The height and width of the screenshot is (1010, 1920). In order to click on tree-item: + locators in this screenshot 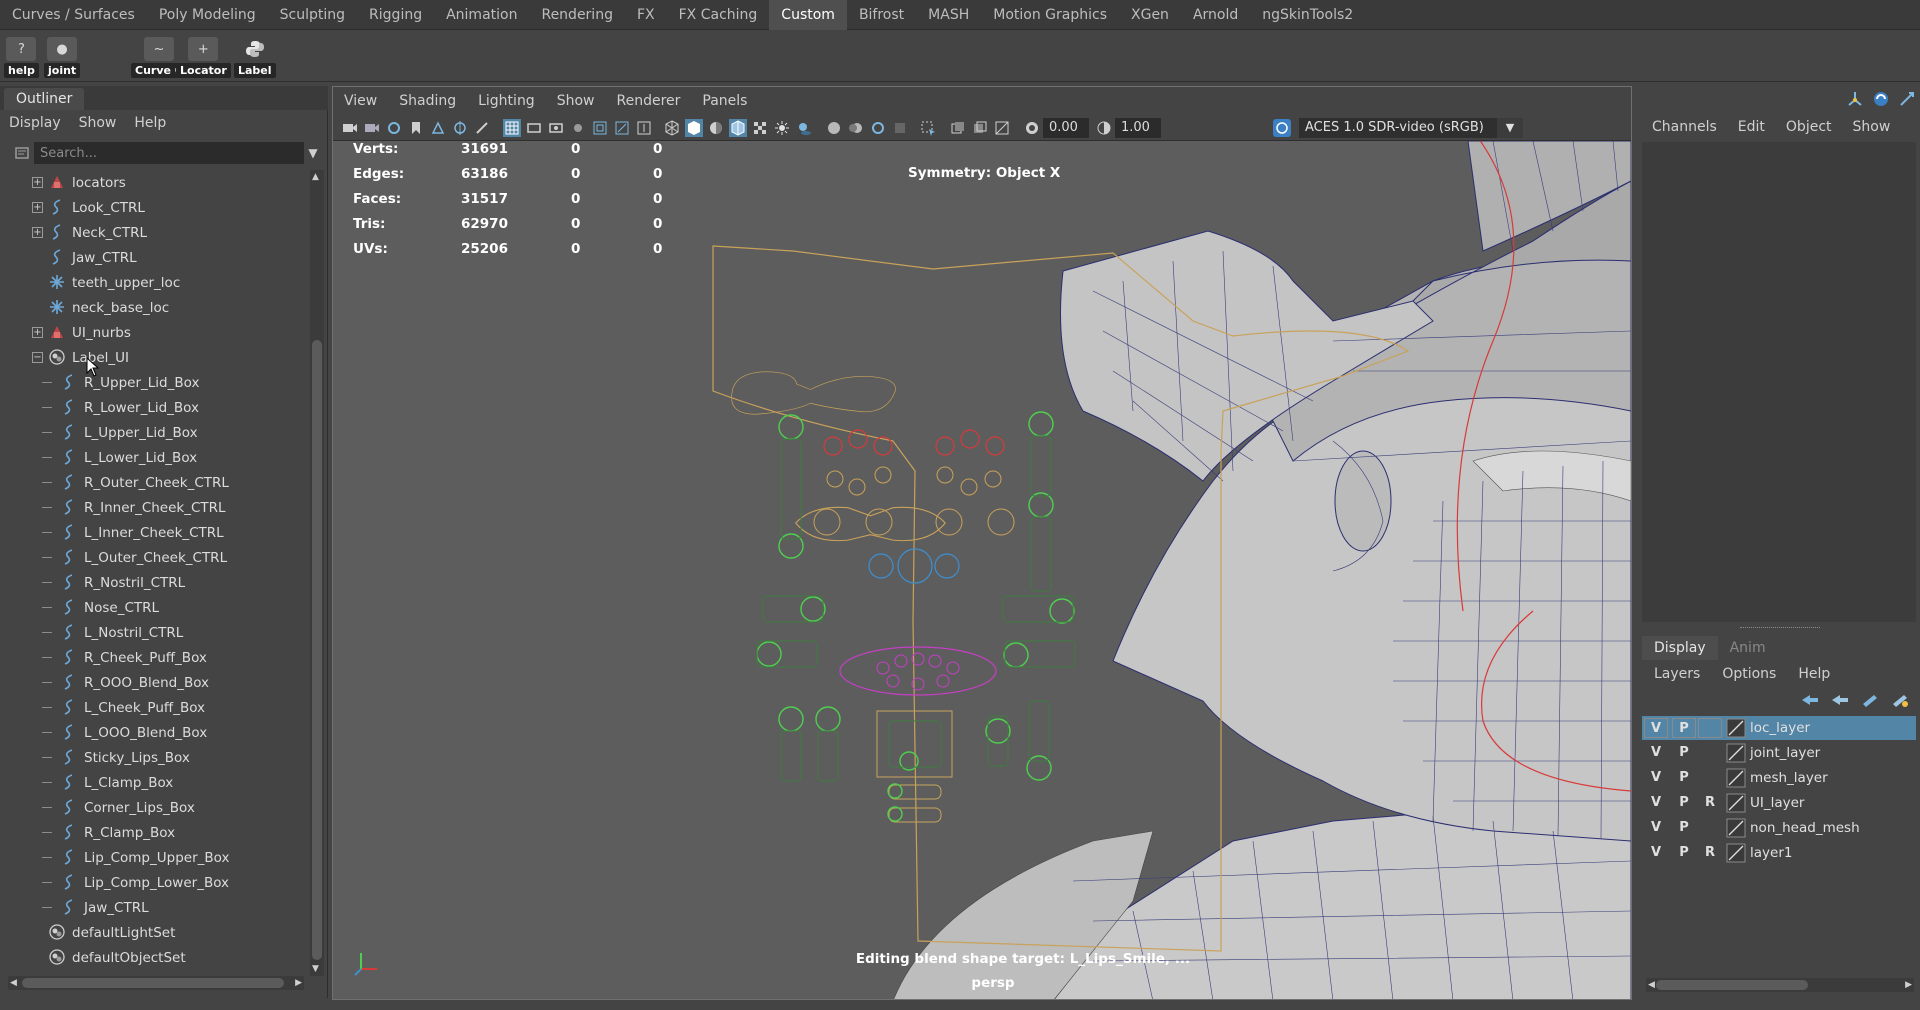, I will do `click(155, 182)`.